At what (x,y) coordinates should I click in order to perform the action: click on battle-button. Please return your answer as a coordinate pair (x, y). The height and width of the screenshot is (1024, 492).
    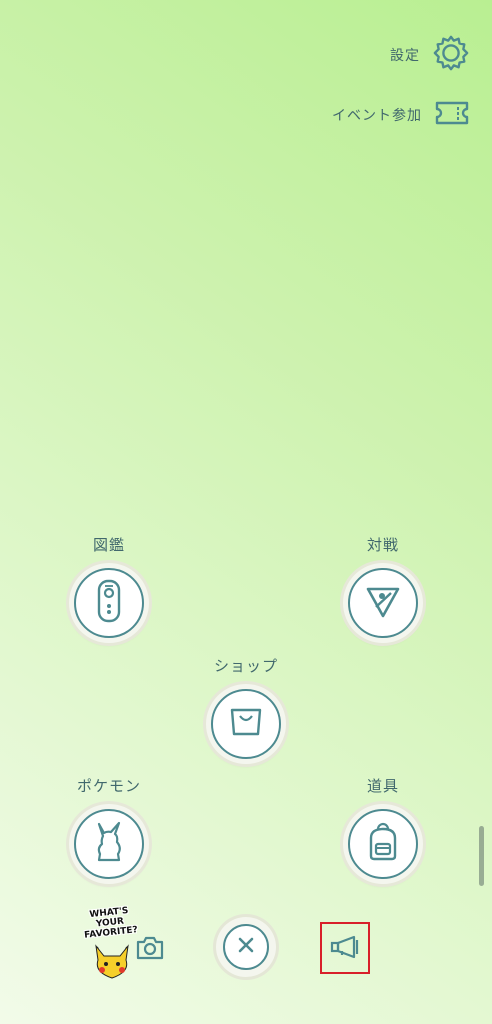
    Looking at the image, I should click on (383, 603).